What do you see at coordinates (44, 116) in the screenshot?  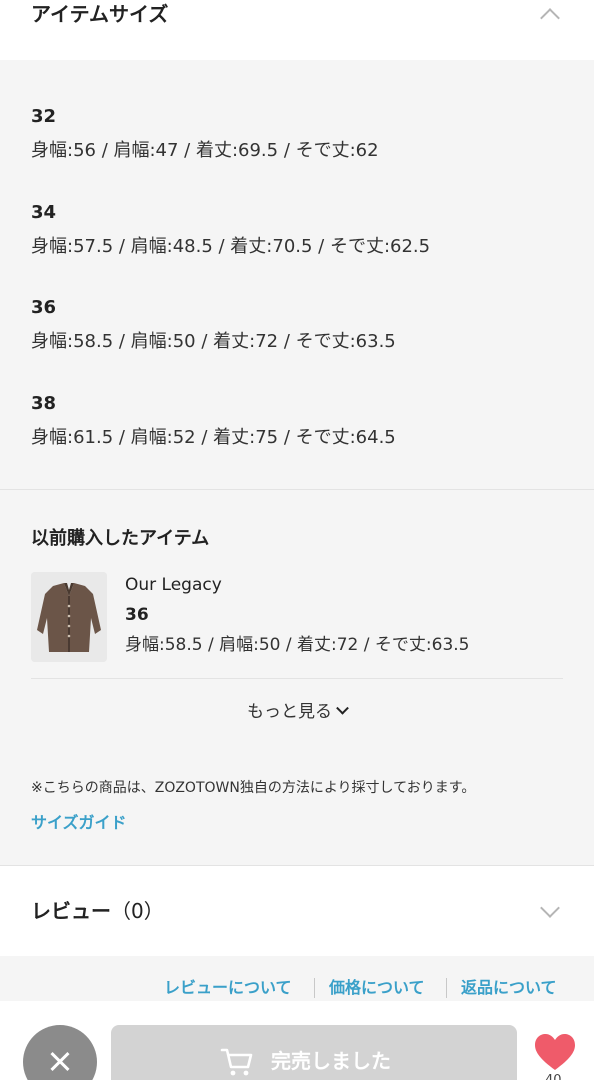 I see `size-label: 32` at bounding box center [44, 116].